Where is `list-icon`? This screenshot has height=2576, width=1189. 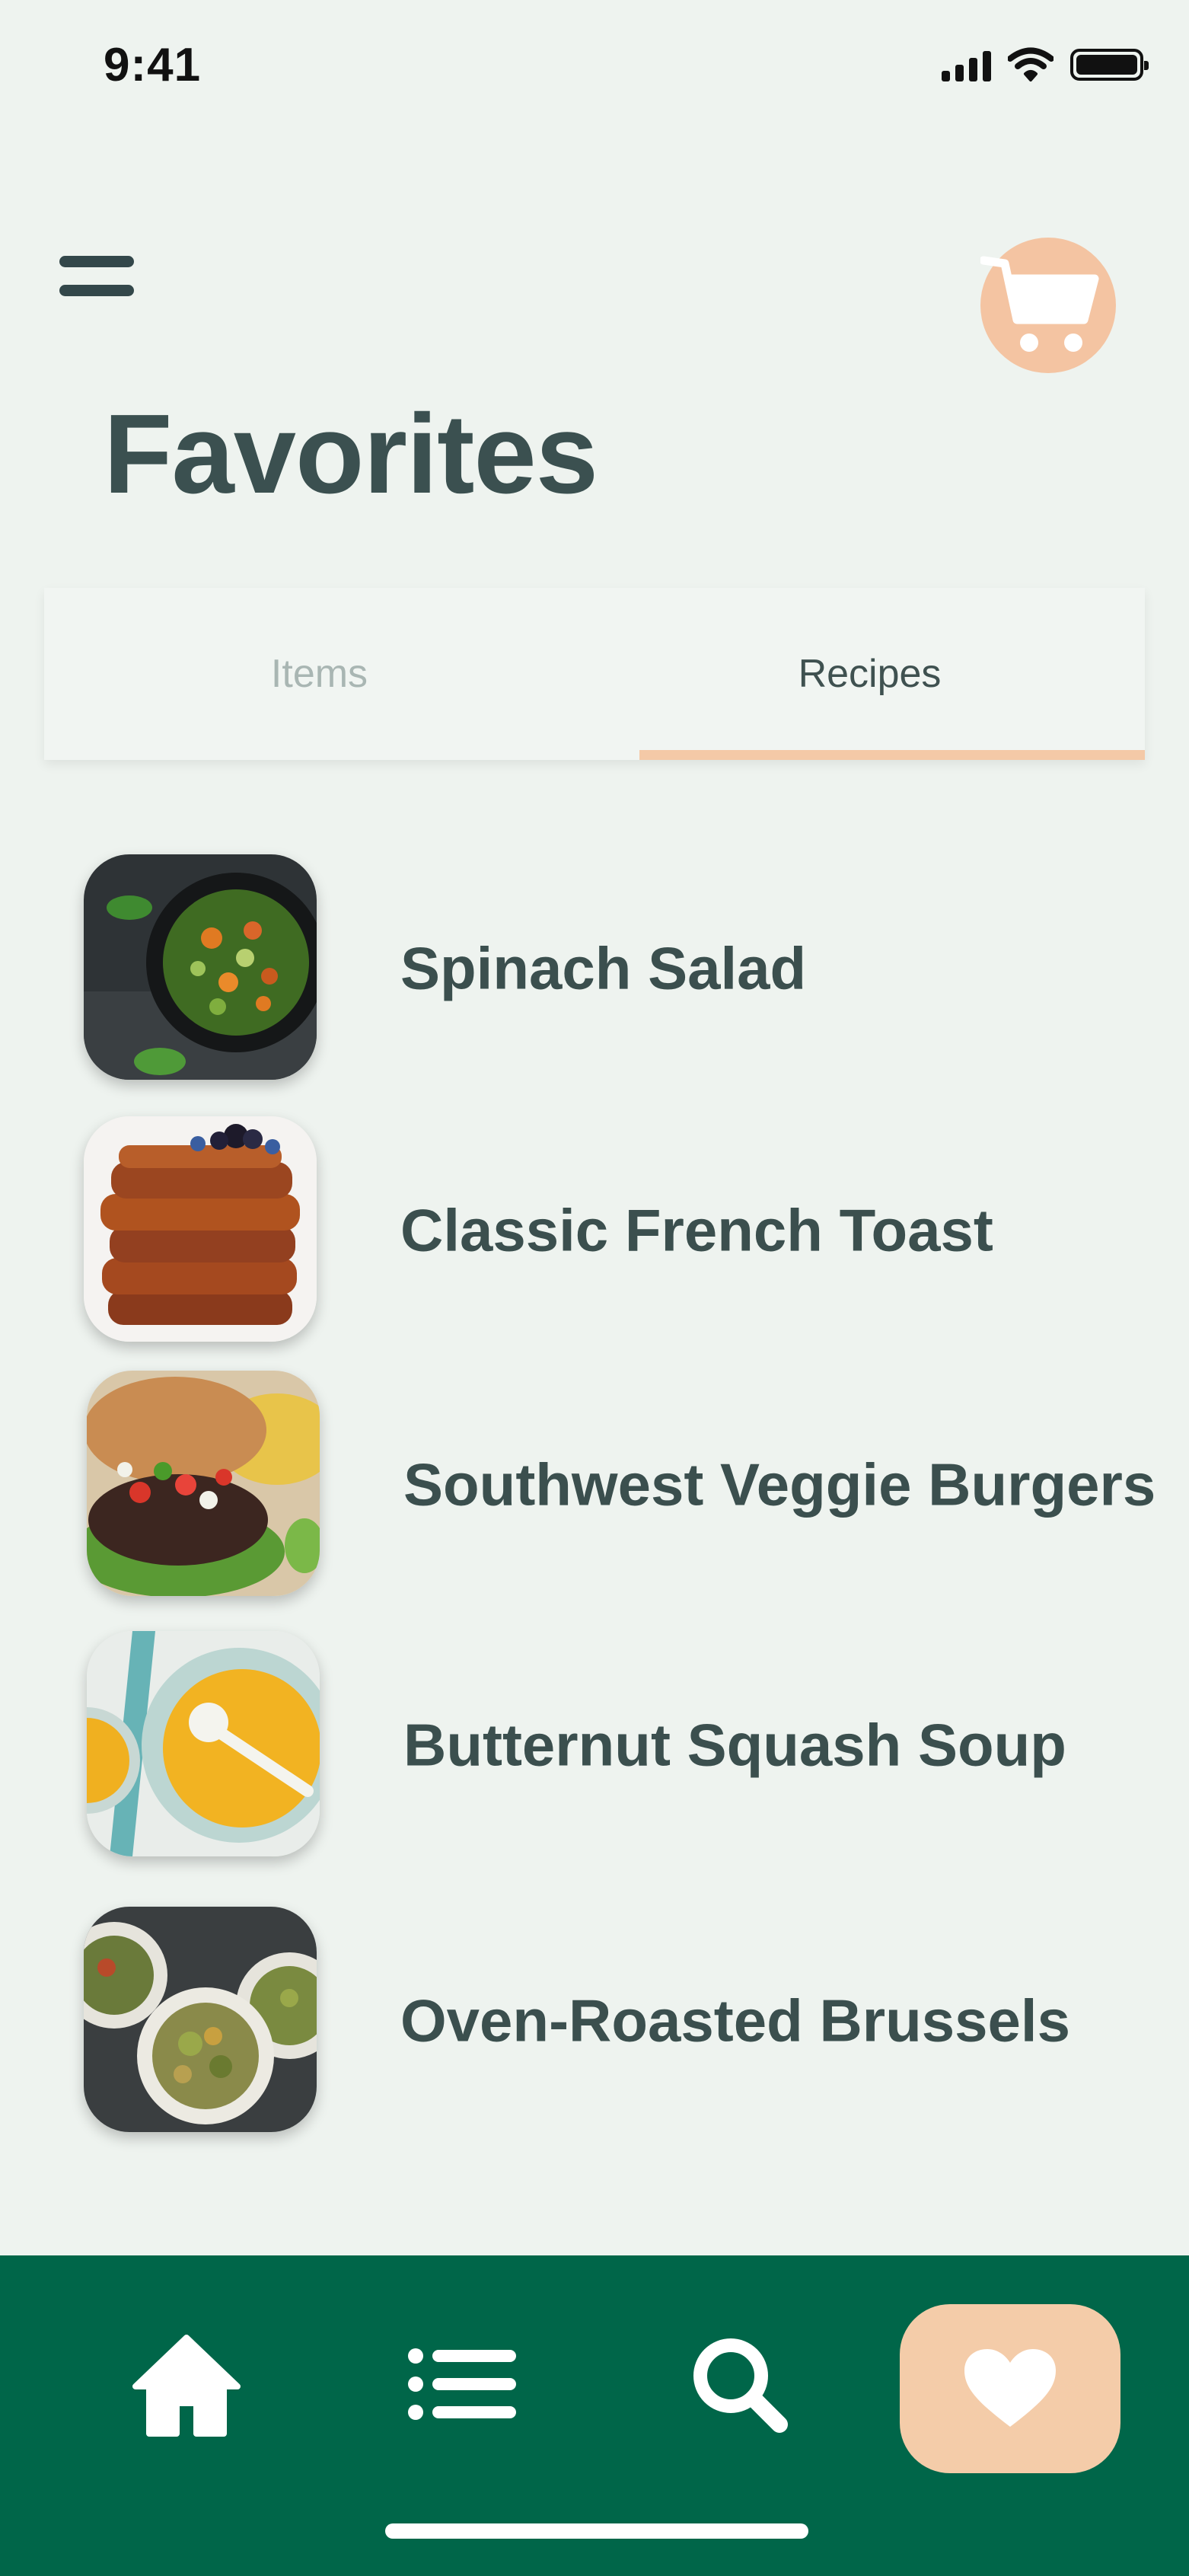
list-icon is located at coordinates (462, 2384).